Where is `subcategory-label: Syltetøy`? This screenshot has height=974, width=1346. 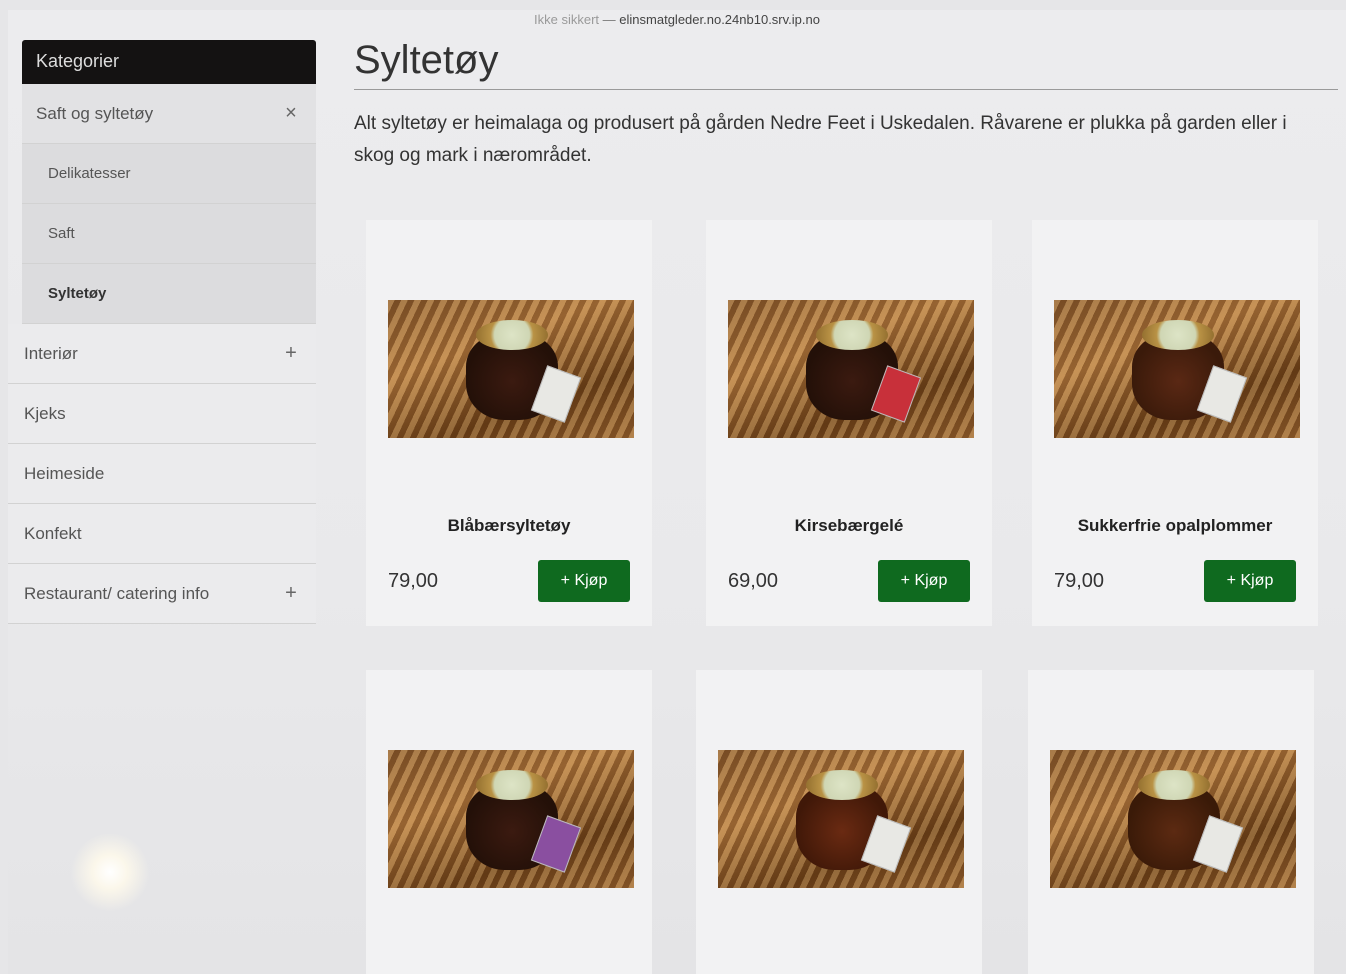 subcategory-label: Syltetøy is located at coordinates (77, 293).